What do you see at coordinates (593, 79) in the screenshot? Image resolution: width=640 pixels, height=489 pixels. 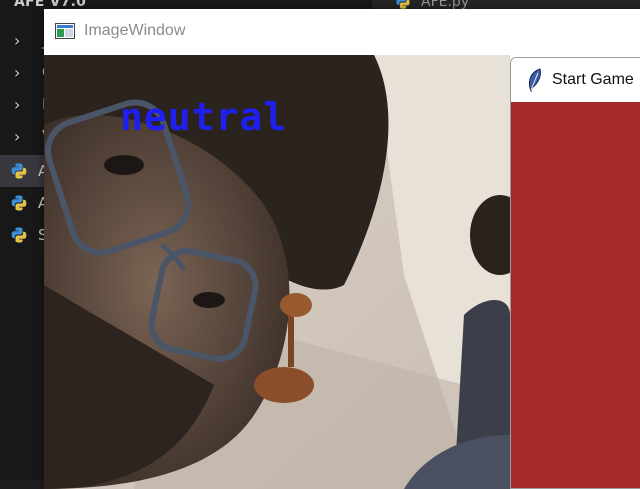 I see `start-game-title: Start Game` at bounding box center [593, 79].